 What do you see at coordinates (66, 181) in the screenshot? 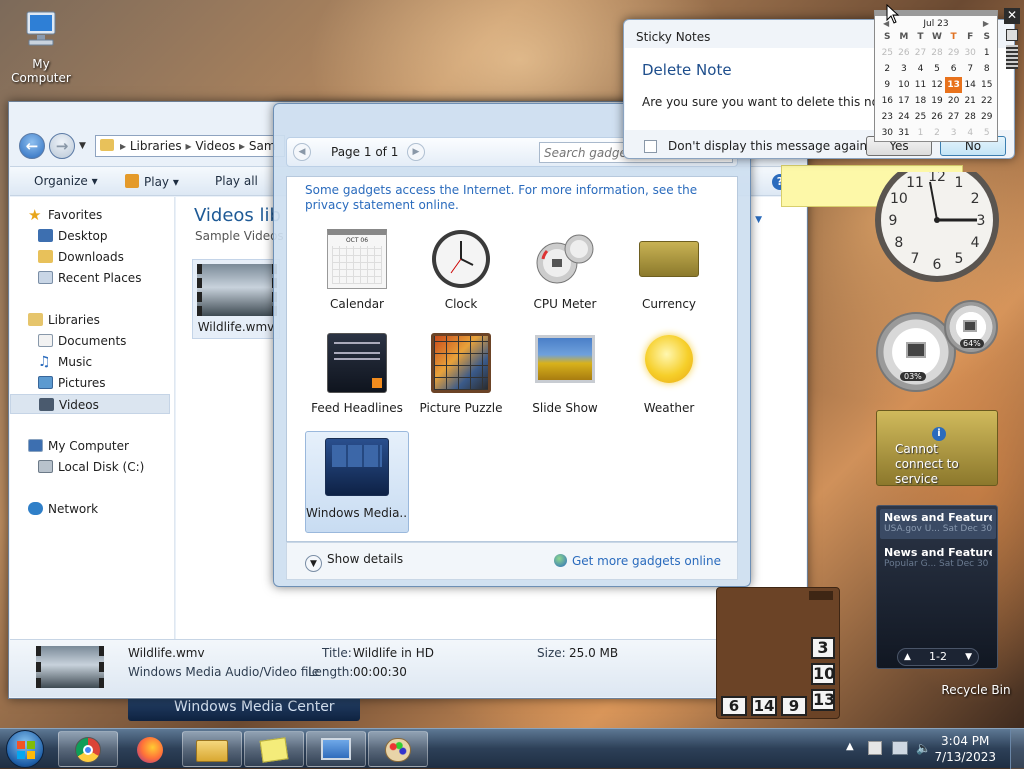
I see `organize-button: Organize ▾` at bounding box center [66, 181].